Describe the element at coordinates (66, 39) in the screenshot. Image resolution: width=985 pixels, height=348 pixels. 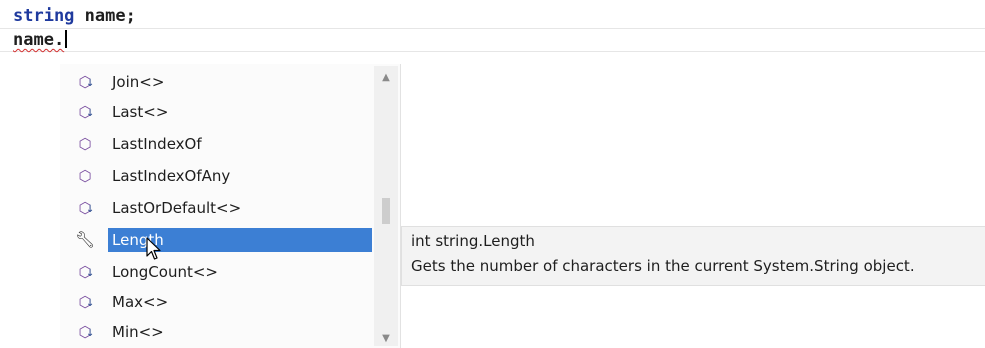
I see `text-caret` at that location.